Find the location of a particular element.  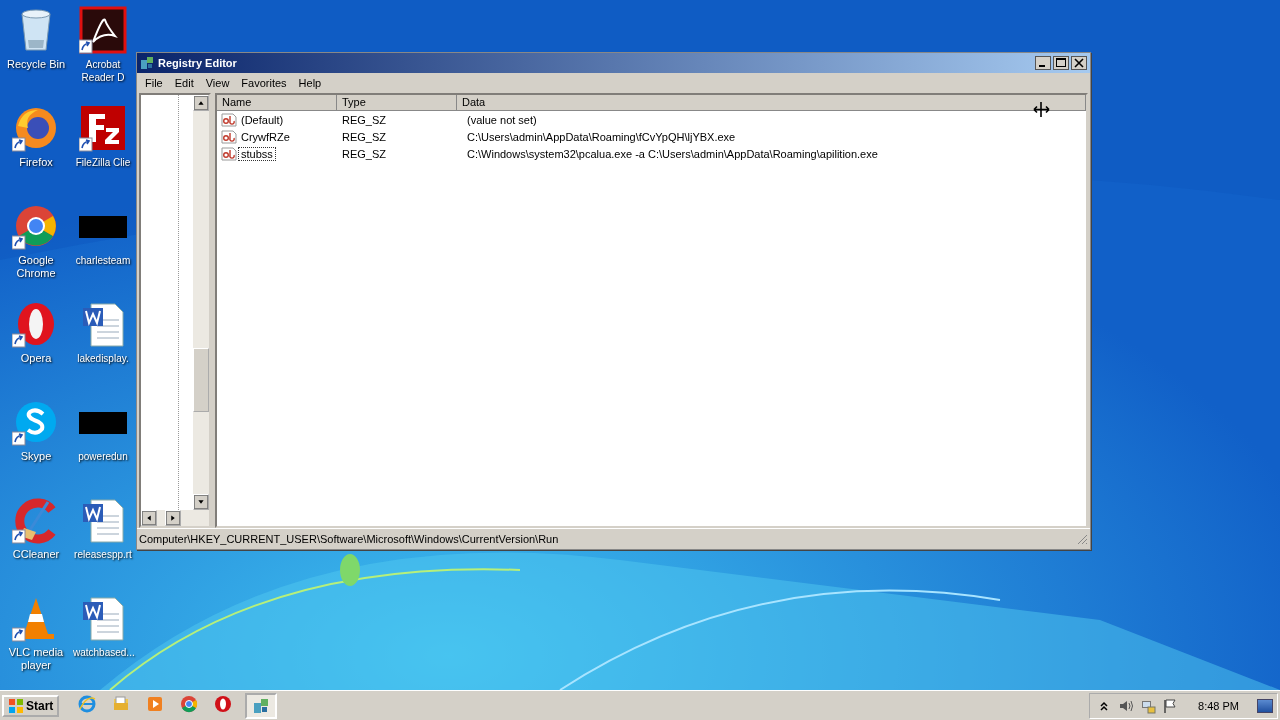

table-cell-text: (value not set) is located at coordinates (501, 119).